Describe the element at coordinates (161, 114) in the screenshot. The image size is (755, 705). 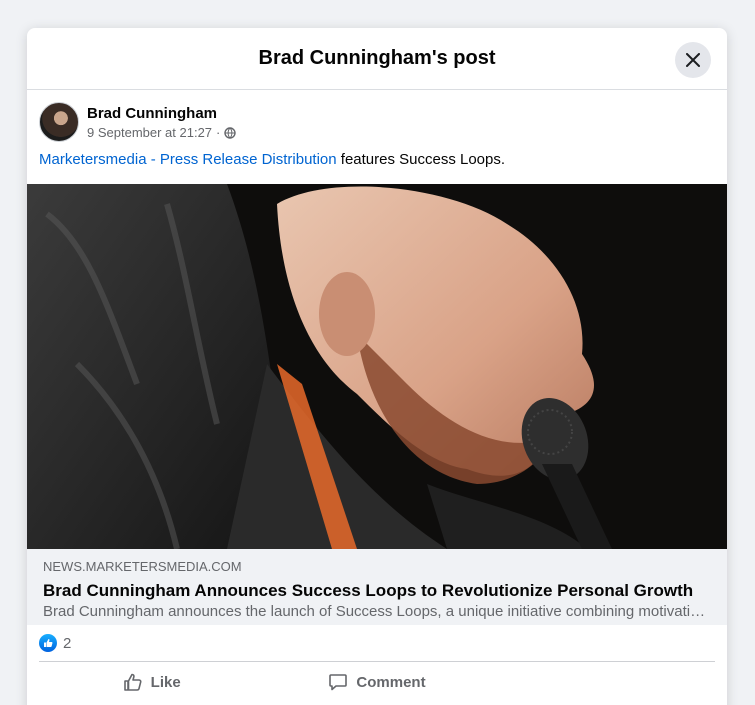
I see `author-name: Brad Cunningham` at that location.